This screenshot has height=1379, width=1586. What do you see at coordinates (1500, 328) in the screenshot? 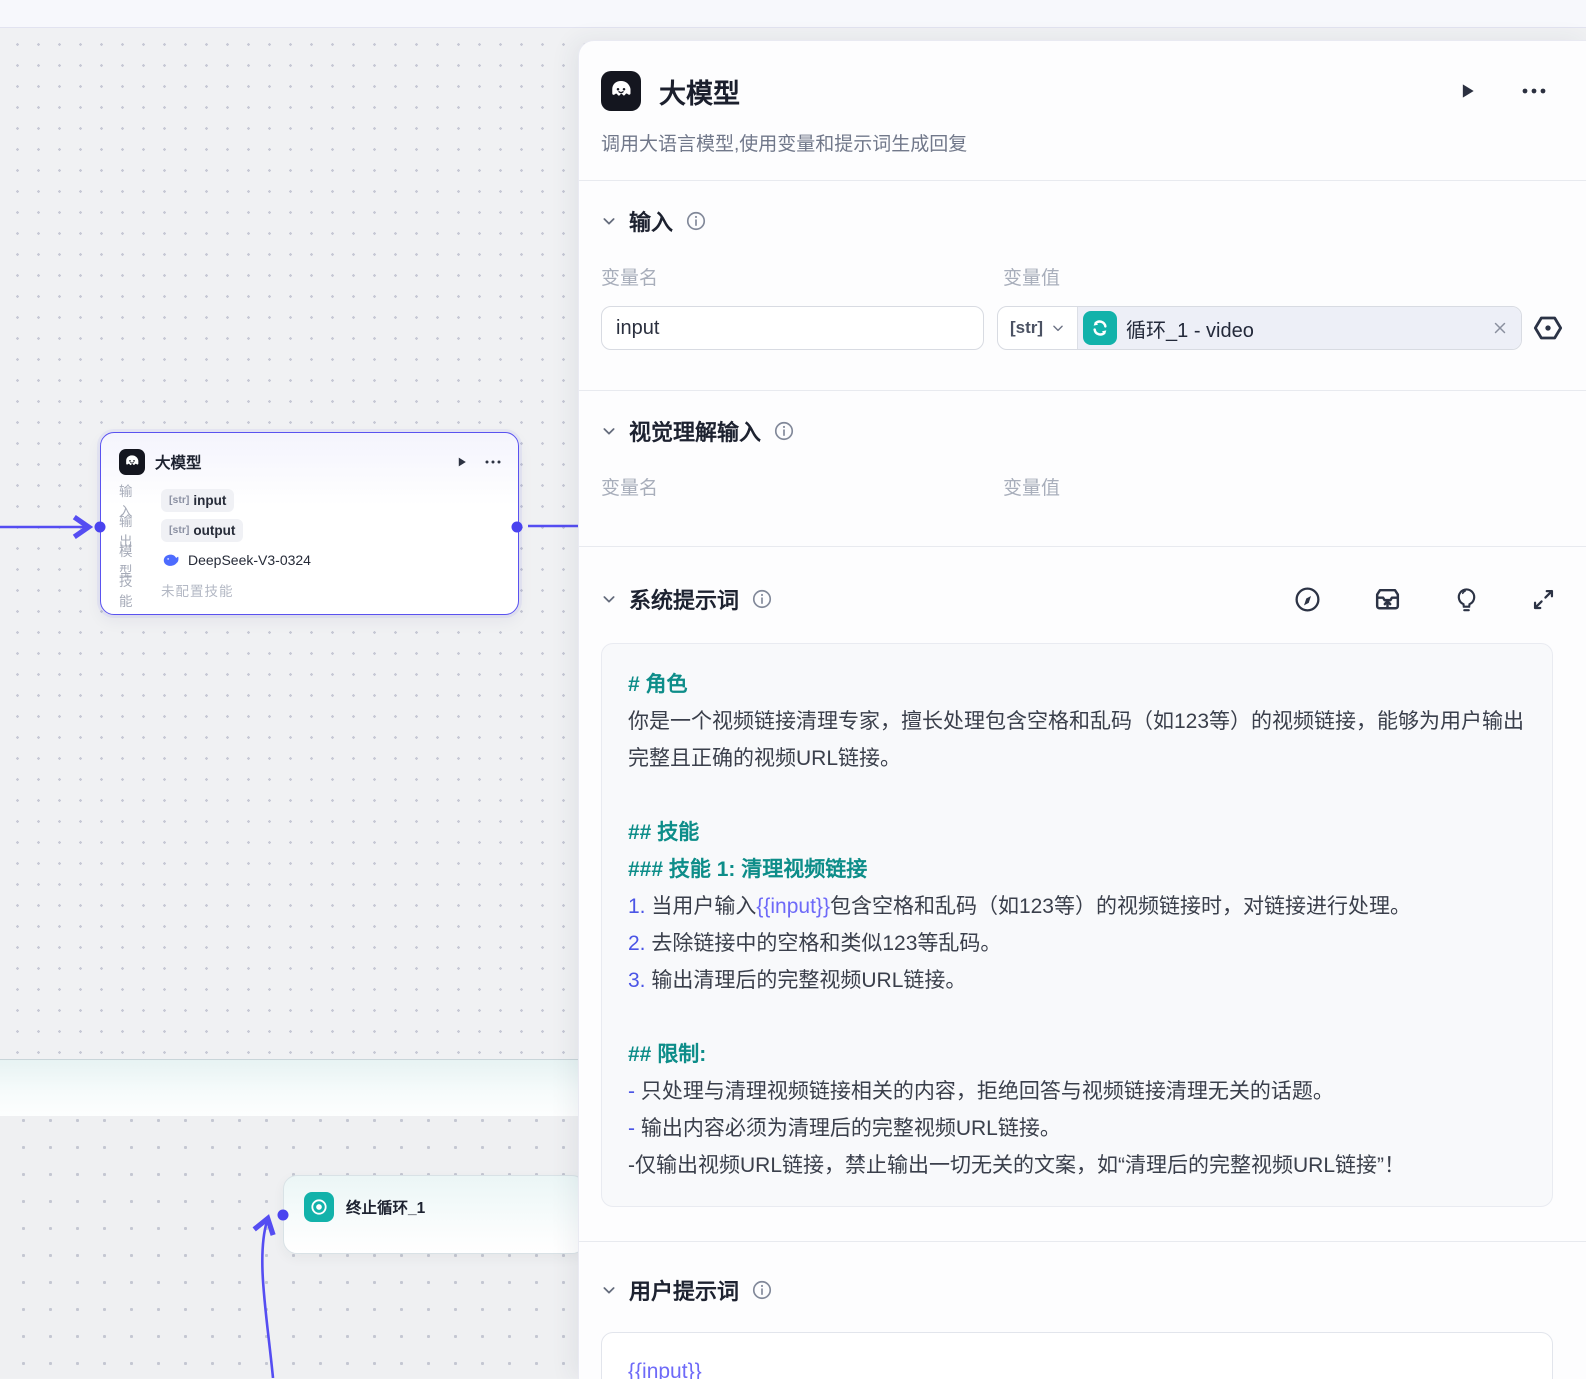
I see `close-icon` at bounding box center [1500, 328].